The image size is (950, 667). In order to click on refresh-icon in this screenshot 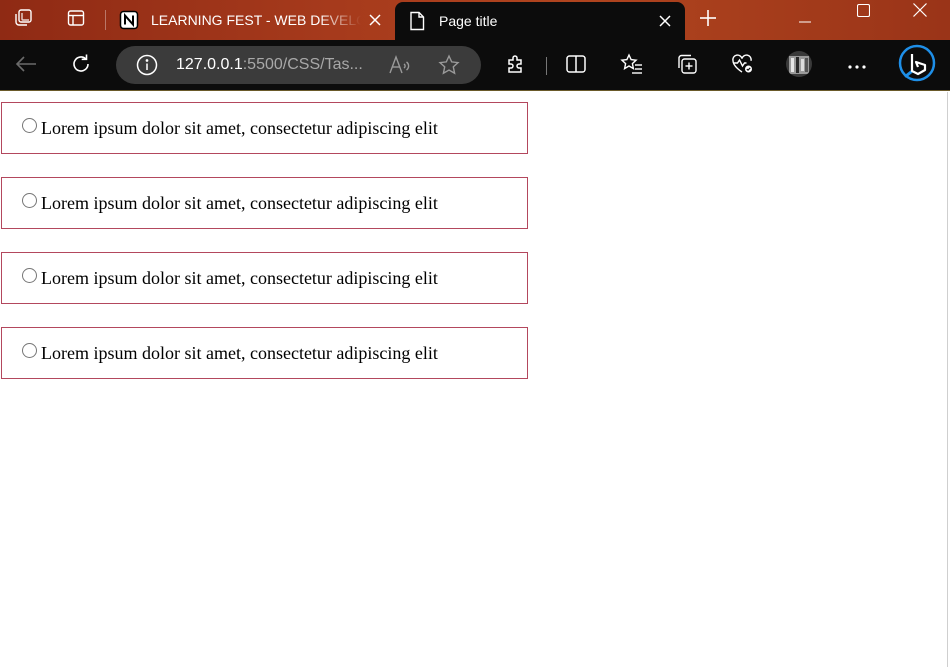, I will do `click(81, 66)`.